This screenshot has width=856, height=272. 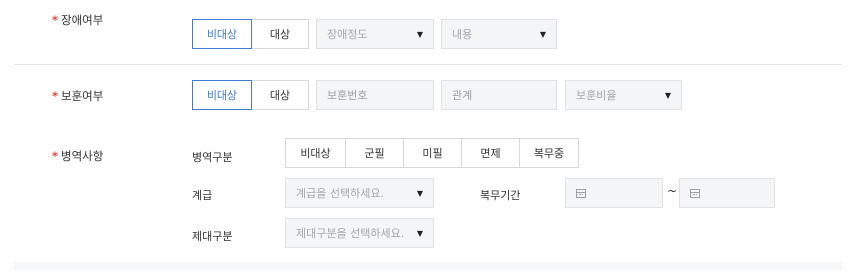 What do you see at coordinates (315, 153) in the screenshot?
I see `military-type-none: 비대상` at bounding box center [315, 153].